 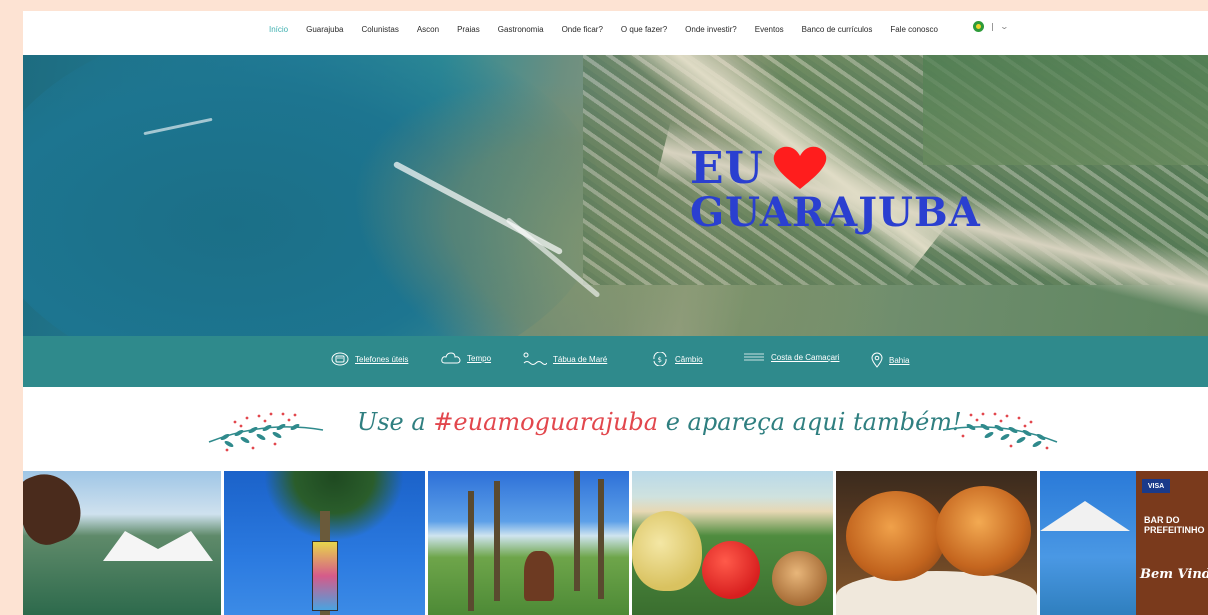 What do you see at coordinates (451, 358) in the screenshot?
I see `cloud-icon` at bounding box center [451, 358].